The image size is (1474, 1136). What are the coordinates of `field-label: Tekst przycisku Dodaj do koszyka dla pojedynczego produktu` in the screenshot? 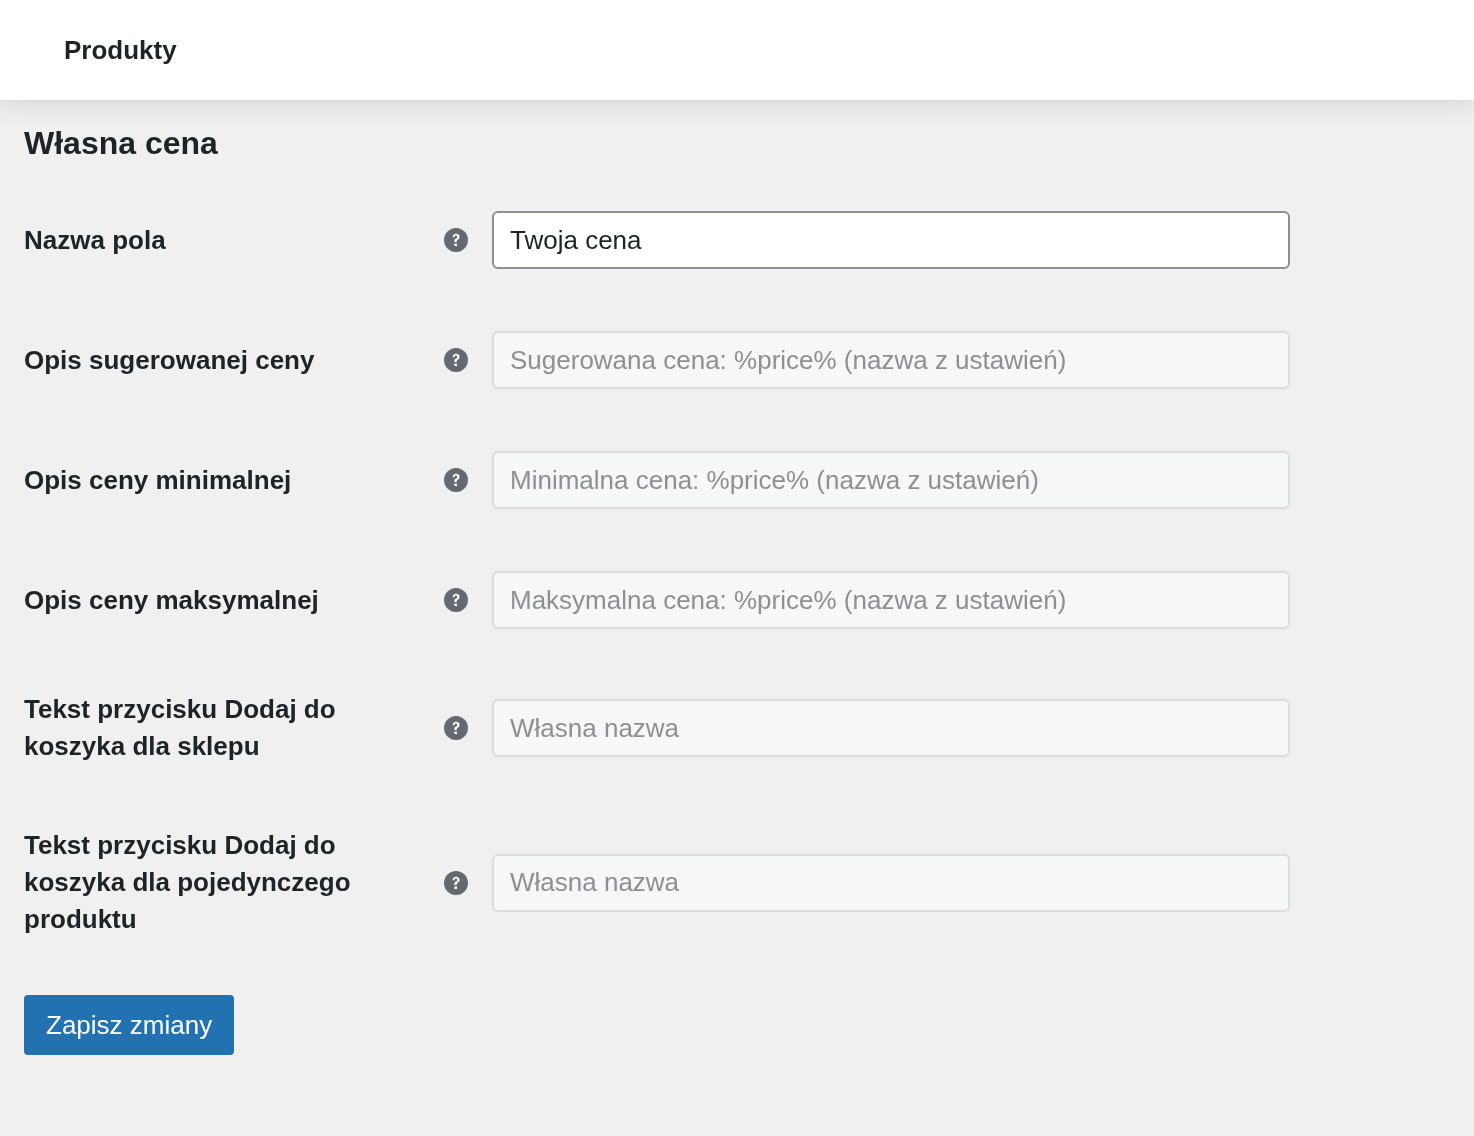 It's located at (188, 882).